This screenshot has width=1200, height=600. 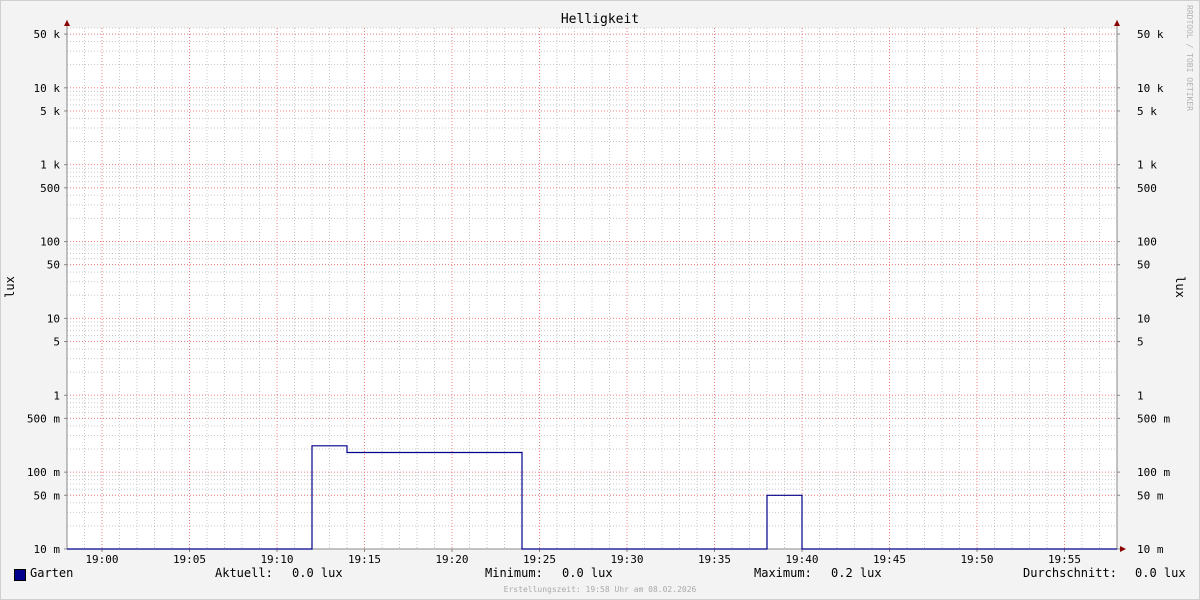 I want to click on legend-current-value: 0.0 lux, so click(x=317, y=573).